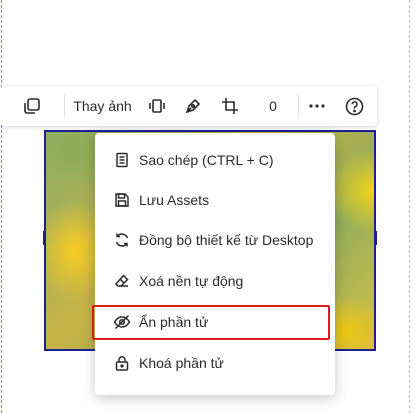  Describe the element at coordinates (44, 238) in the screenshot. I see `resize-handle-left` at that location.